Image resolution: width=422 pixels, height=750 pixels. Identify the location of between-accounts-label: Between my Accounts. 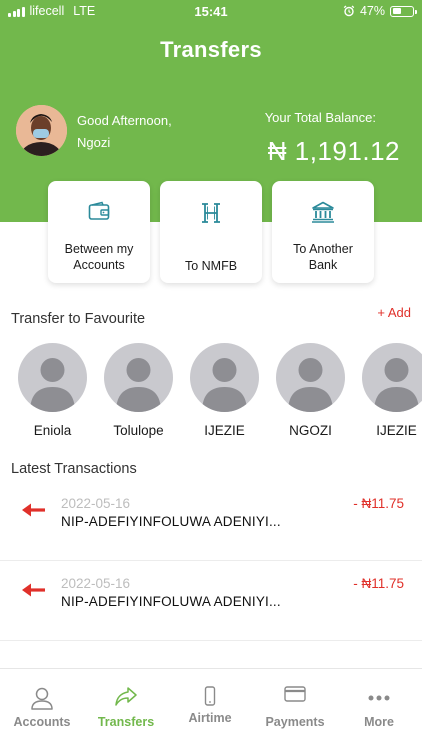
(99, 257).